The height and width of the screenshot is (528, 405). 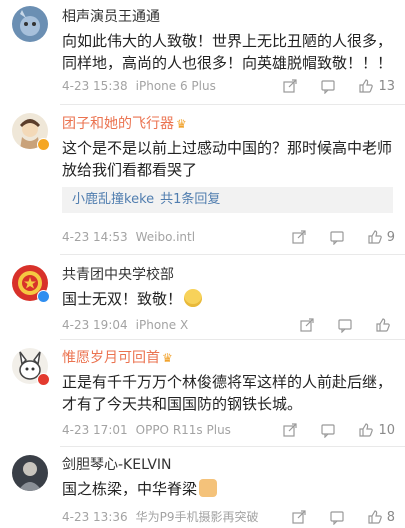 What do you see at coordinates (111, 358) in the screenshot?
I see `user-name-text: 惟愿岁月可回首` at bounding box center [111, 358].